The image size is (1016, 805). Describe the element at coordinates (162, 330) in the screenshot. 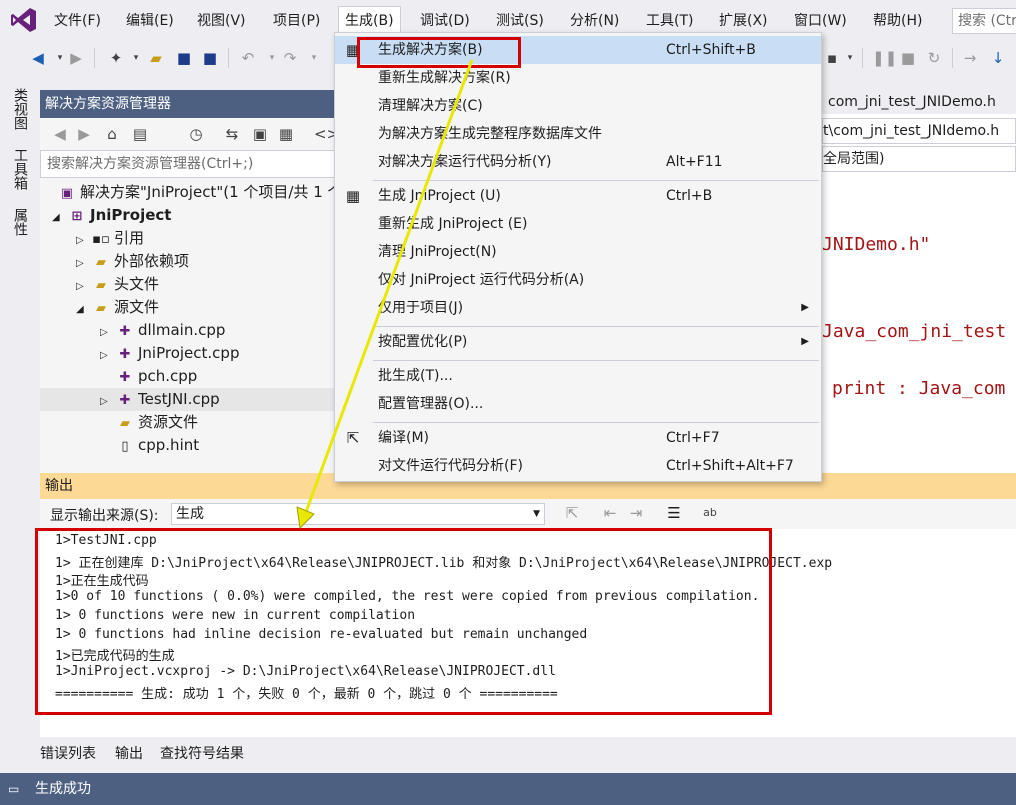

I see `tree-file-dllmain: ▷ ✚ dllmain.cpp` at that location.